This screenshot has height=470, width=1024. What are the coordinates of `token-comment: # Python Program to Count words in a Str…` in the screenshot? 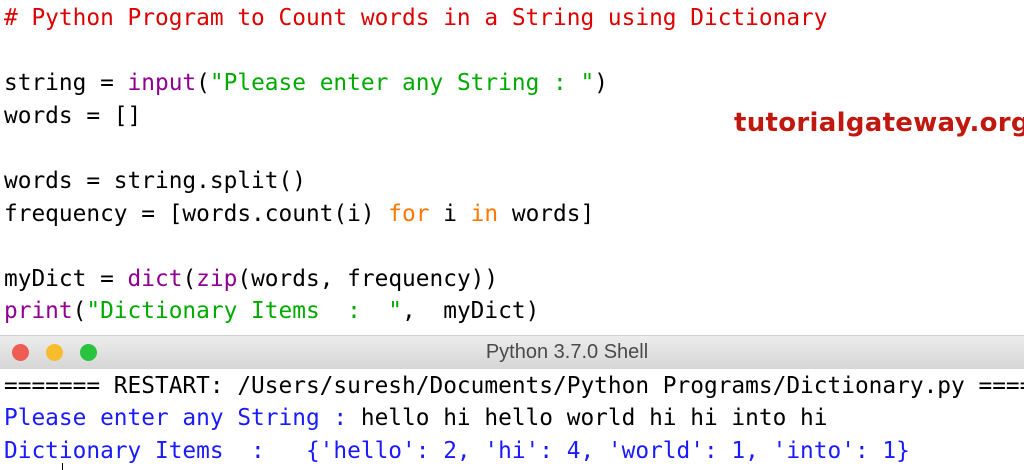 It's located at (416, 18).